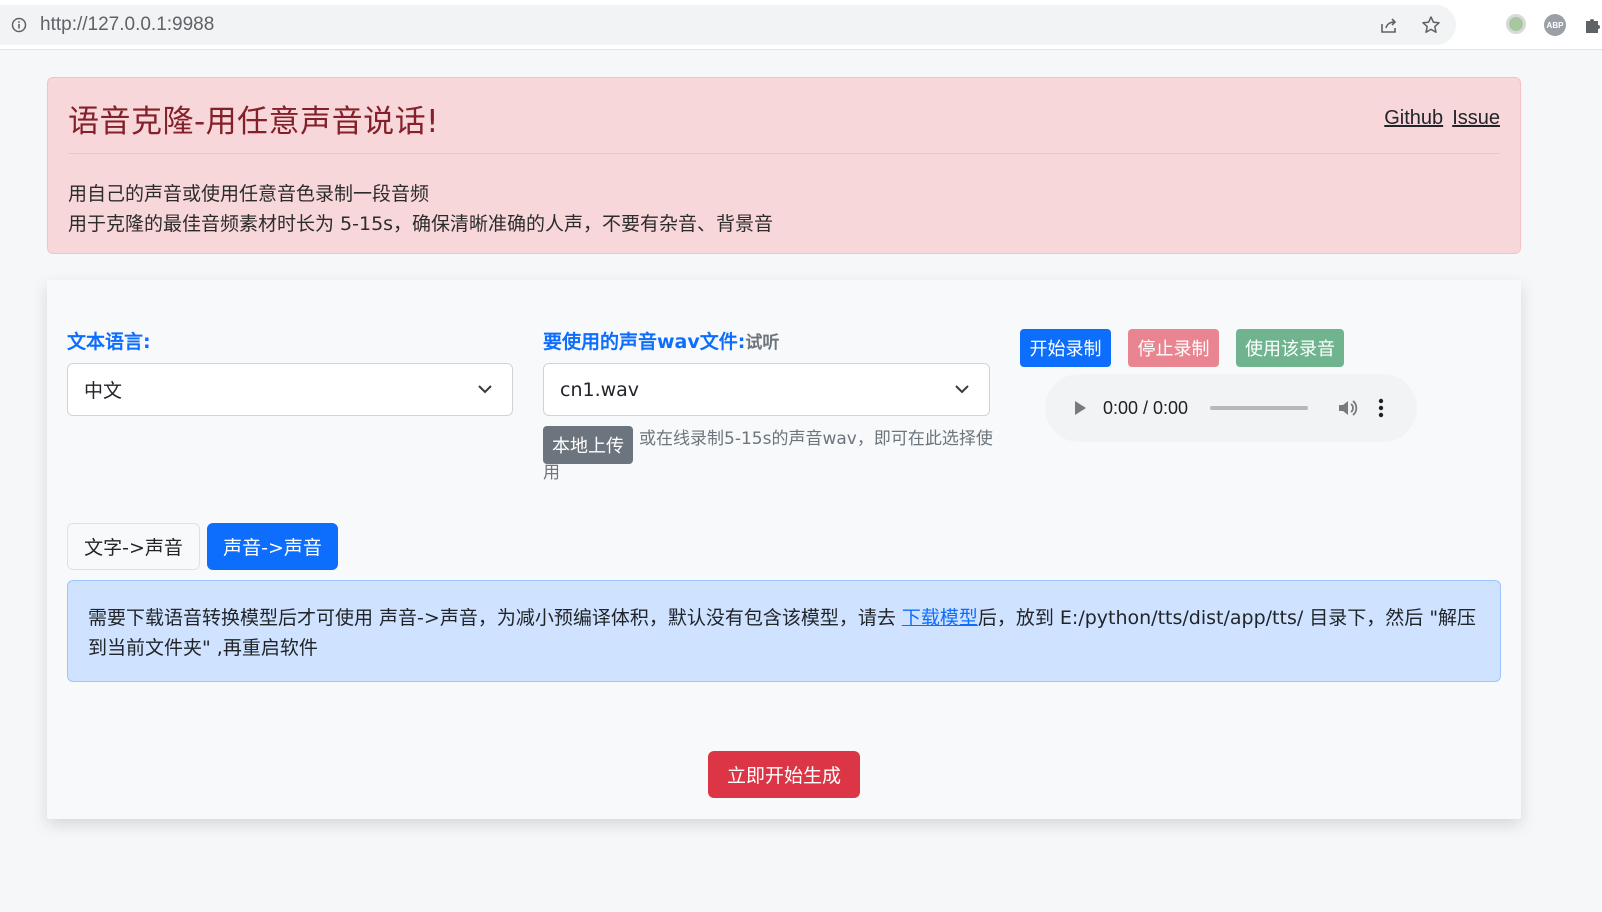  What do you see at coordinates (551, 473) in the screenshot?
I see `upload-hint-tail: 用` at bounding box center [551, 473].